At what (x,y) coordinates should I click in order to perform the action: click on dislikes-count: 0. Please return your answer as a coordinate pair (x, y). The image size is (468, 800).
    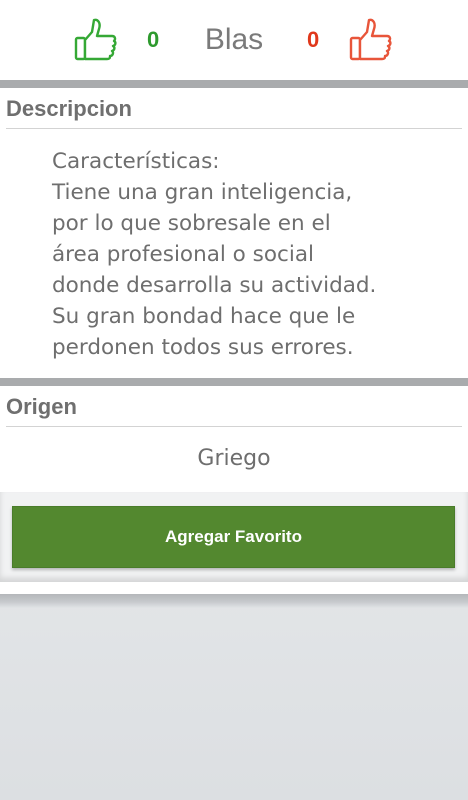
    Looking at the image, I should click on (313, 39).